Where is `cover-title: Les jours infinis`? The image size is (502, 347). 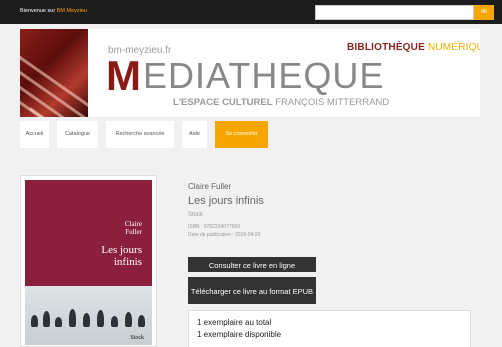
cover-title: Les jours infinis is located at coordinates (121, 256).